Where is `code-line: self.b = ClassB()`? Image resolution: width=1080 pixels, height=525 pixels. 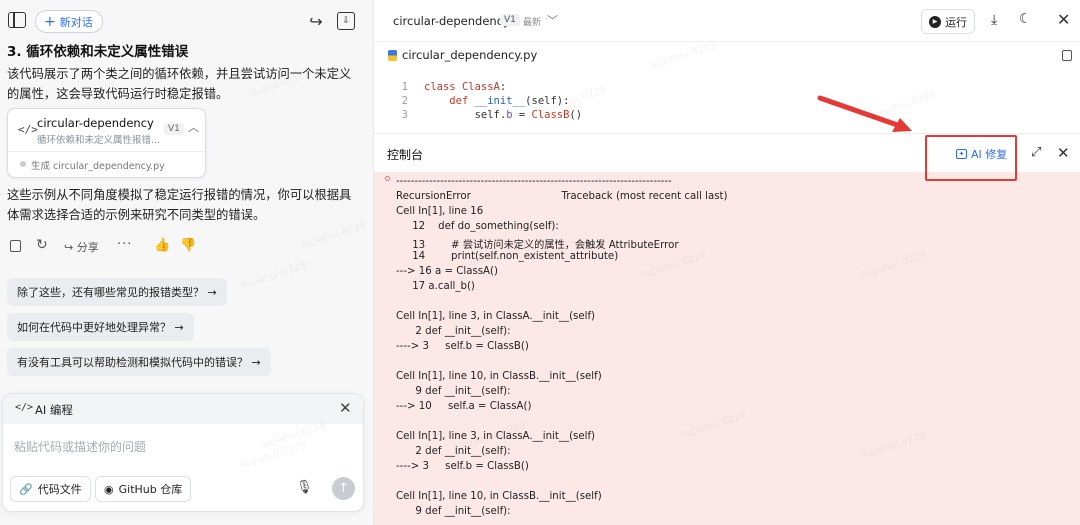
code-line: self.b = ClassB() is located at coordinates (503, 115).